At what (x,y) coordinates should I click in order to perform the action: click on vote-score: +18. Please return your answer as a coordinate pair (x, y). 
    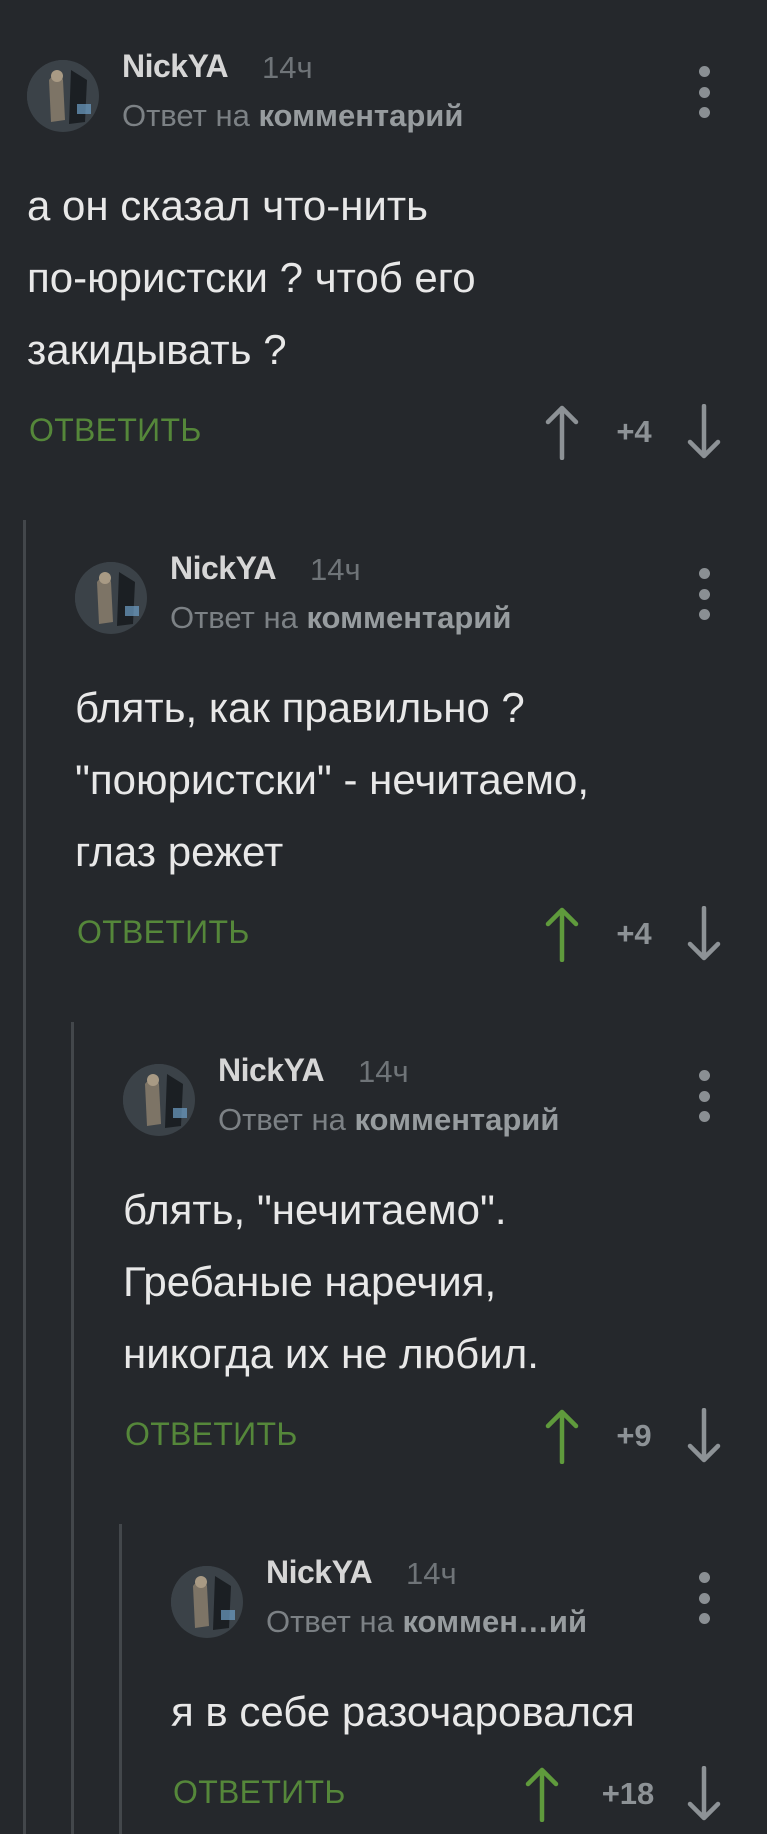
    Looking at the image, I should click on (628, 1793).